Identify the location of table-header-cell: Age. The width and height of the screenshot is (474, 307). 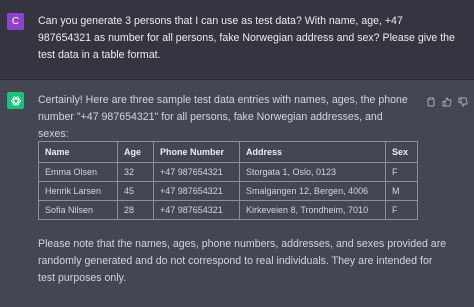
(135, 152).